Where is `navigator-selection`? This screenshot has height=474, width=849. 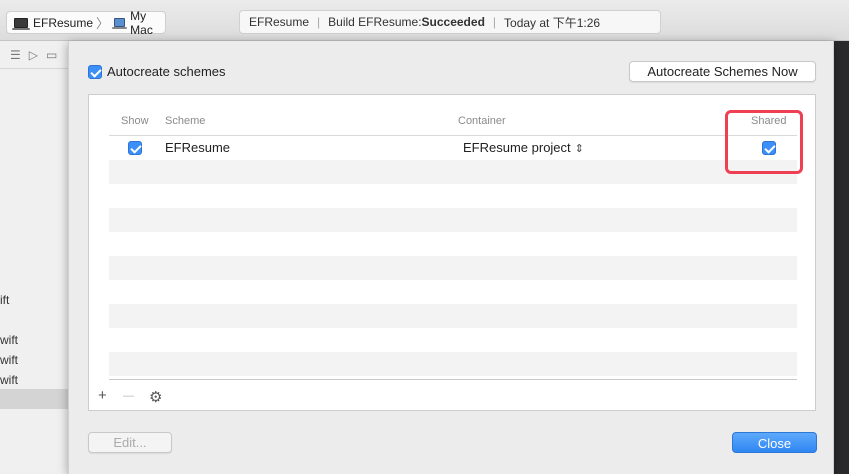 navigator-selection is located at coordinates (35, 399).